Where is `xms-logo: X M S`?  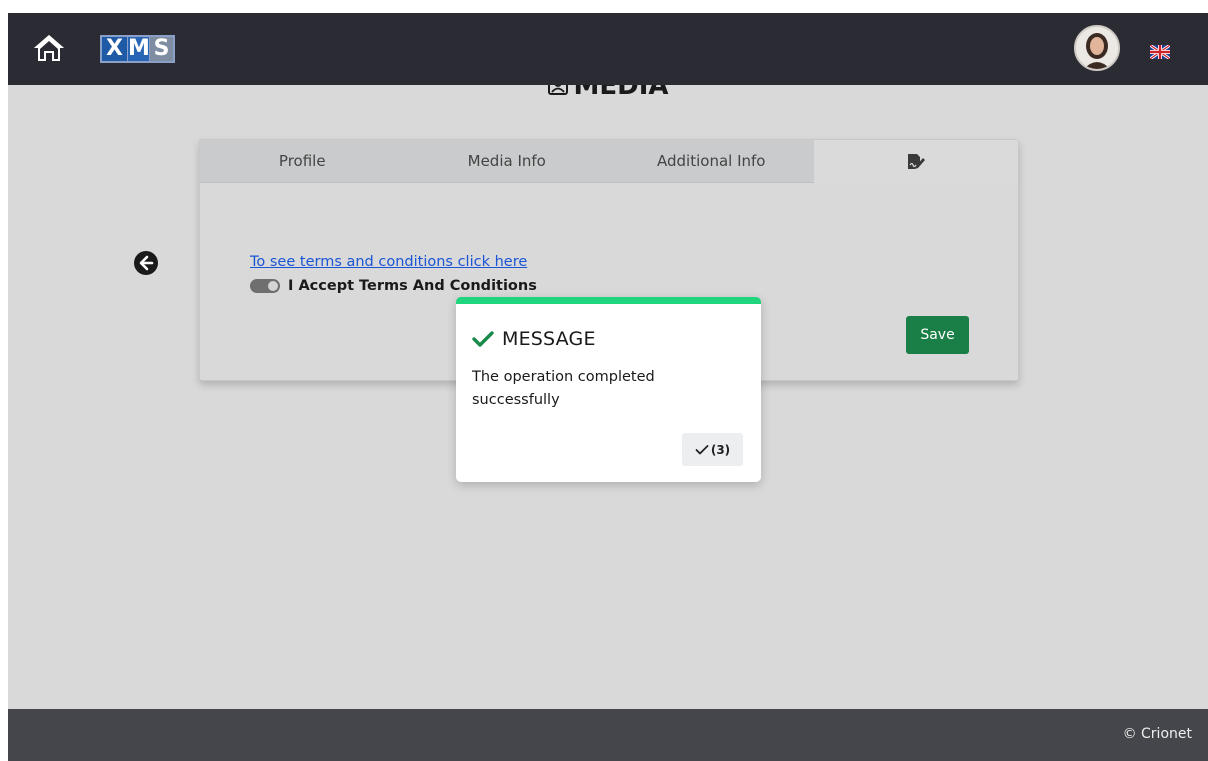 xms-logo: X M S is located at coordinates (137, 49).